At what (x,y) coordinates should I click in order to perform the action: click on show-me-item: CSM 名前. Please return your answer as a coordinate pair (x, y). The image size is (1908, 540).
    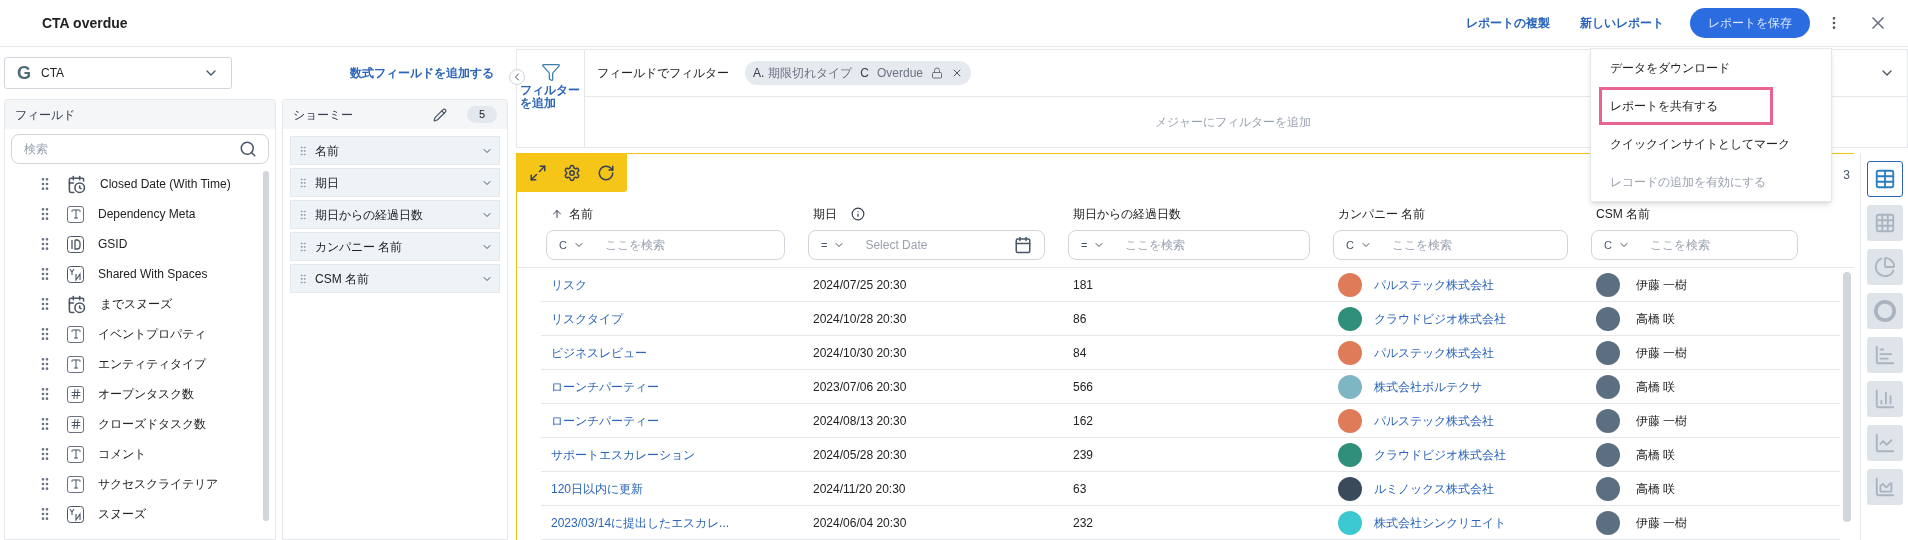
    Looking at the image, I should click on (342, 278).